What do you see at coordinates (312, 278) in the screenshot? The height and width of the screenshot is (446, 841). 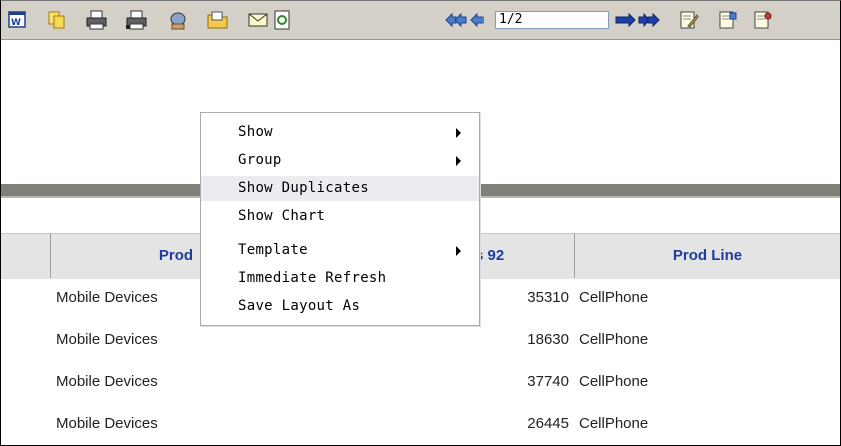 I see `menu-item-label: Immediate Refresh` at bounding box center [312, 278].